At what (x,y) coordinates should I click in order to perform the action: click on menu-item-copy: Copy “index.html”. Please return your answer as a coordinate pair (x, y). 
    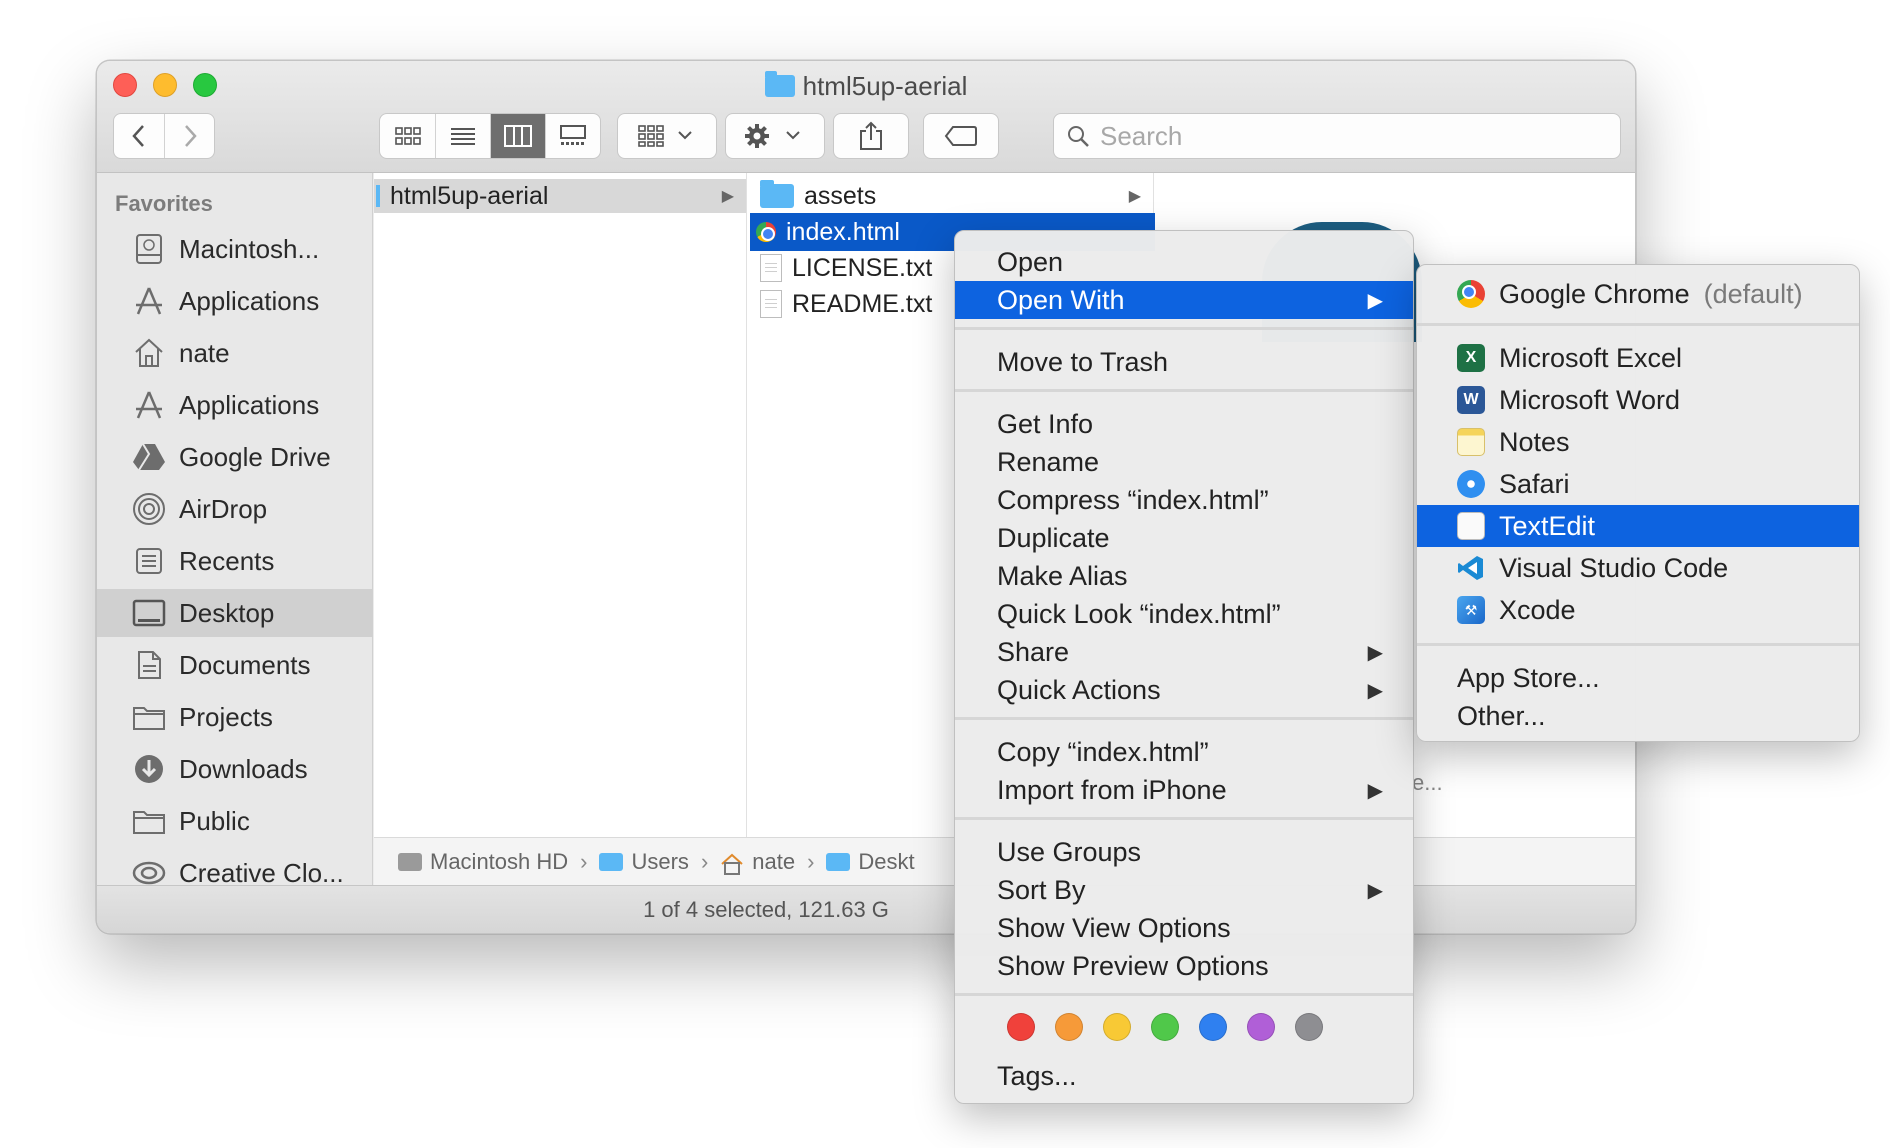
    Looking at the image, I should click on (1184, 752).